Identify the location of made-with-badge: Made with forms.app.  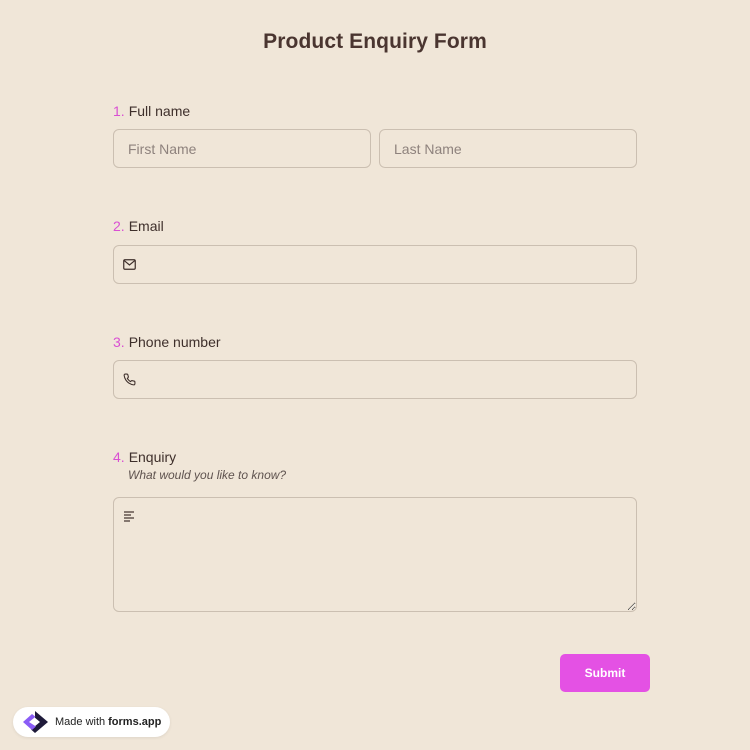
(91, 722).